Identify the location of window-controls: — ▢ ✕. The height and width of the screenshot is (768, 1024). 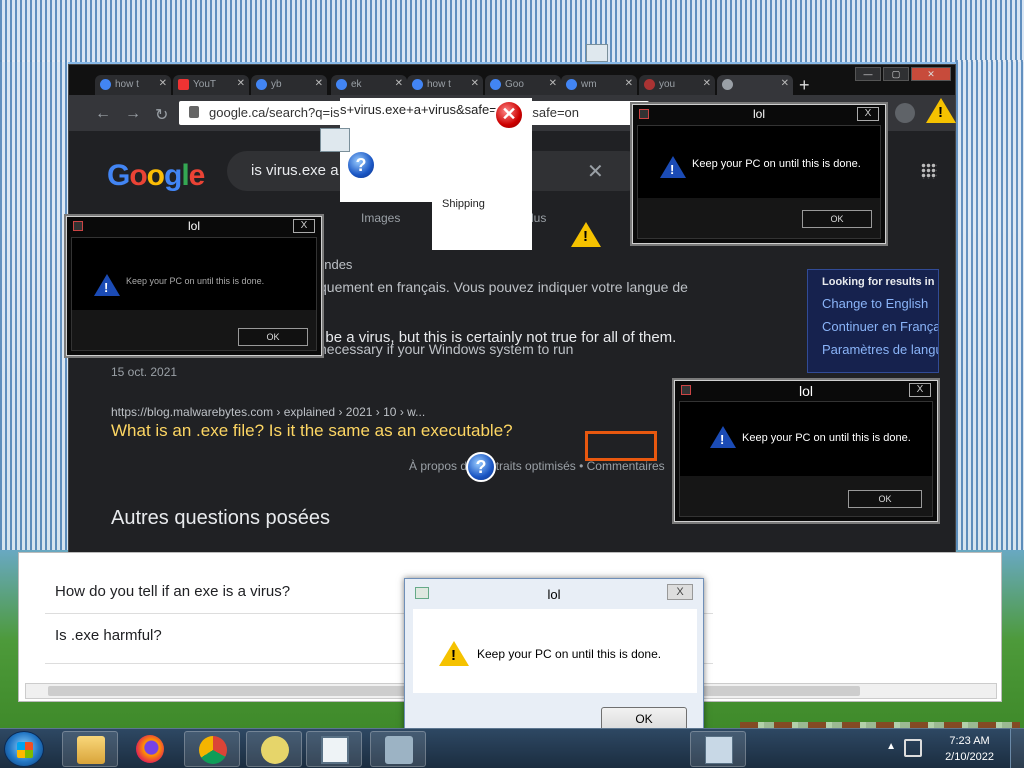
(903, 74).